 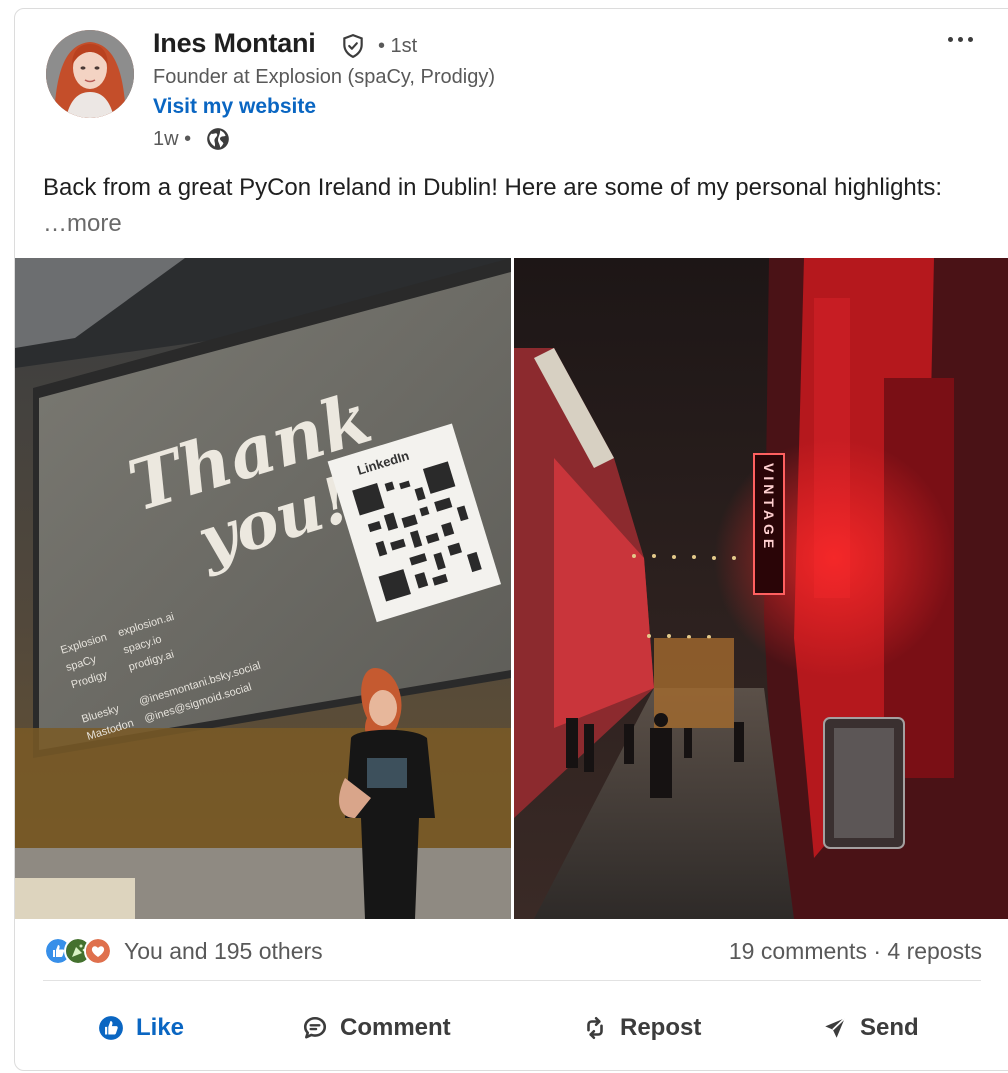 I want to click on author-avatar, so click(x=90, y=74).